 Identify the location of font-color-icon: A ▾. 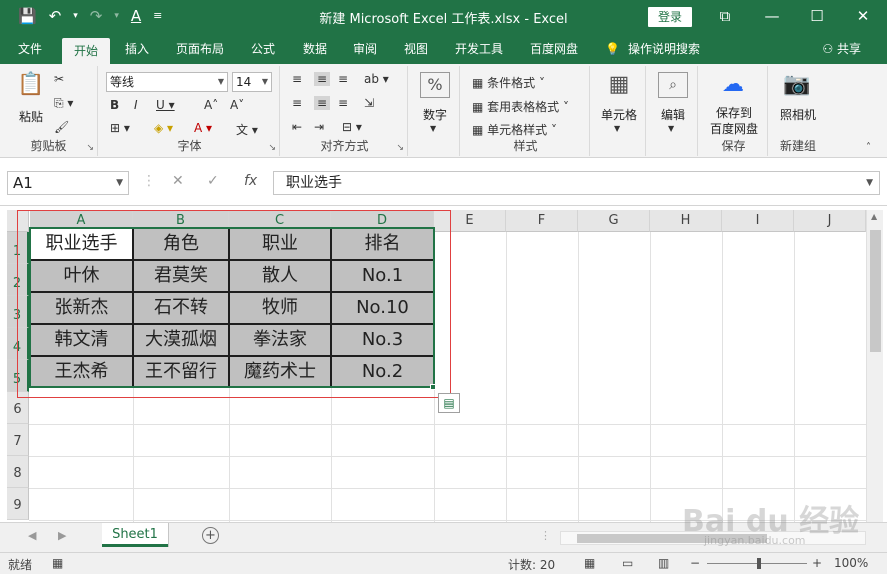
(203, 128).